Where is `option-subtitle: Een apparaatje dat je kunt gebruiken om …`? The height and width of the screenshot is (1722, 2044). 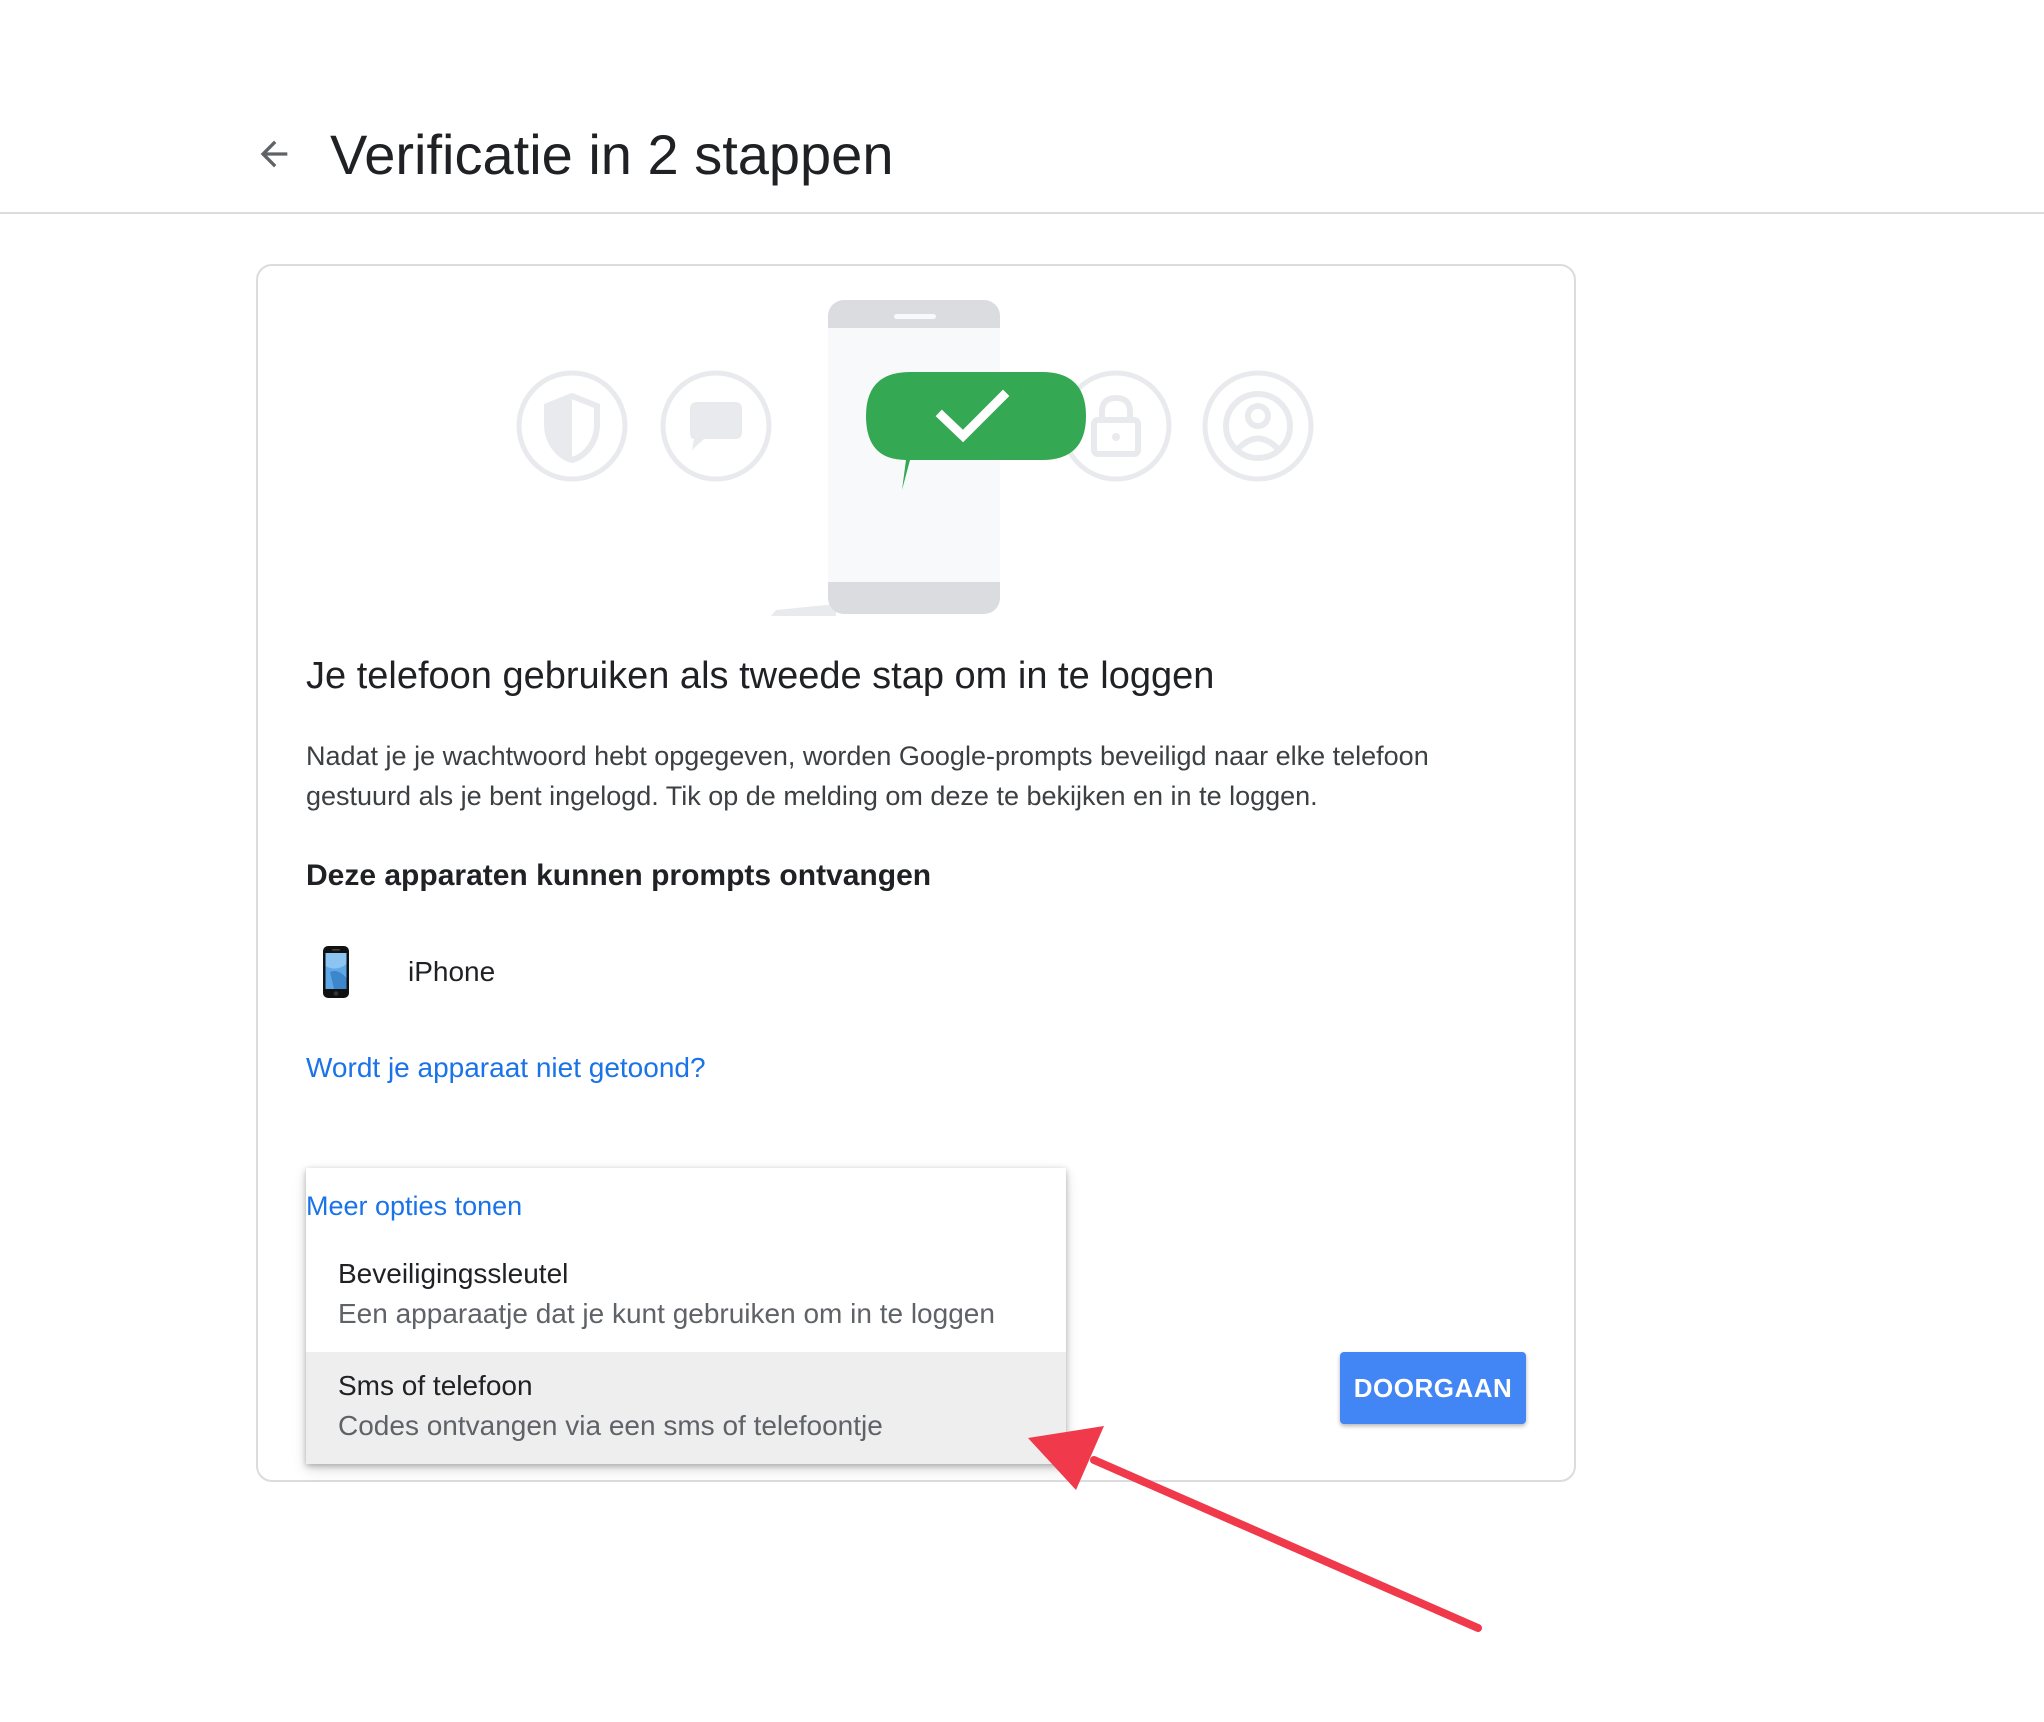 option-subtitle: Een apparaatje dat je kunt gebruiken om … is located at coordinates (666, 1313).